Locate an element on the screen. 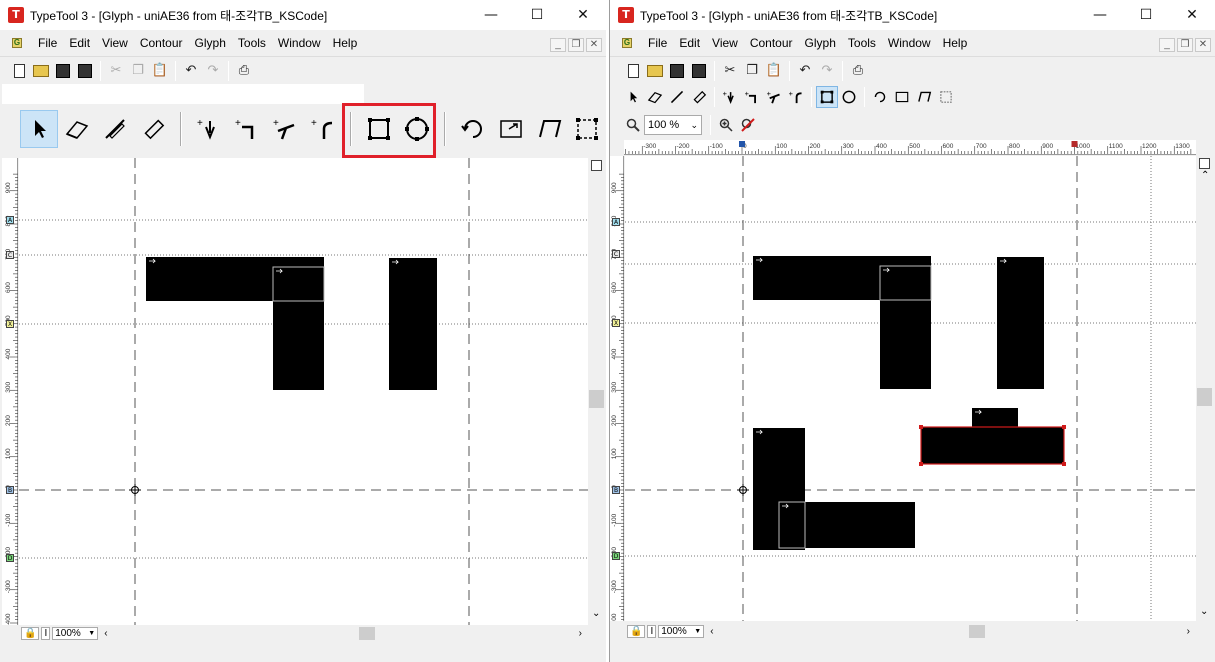 This screenshot has width=1215, height=662. vertical-scrollbar: ⌃ ⌄ is located at coordinates (1204, 388).